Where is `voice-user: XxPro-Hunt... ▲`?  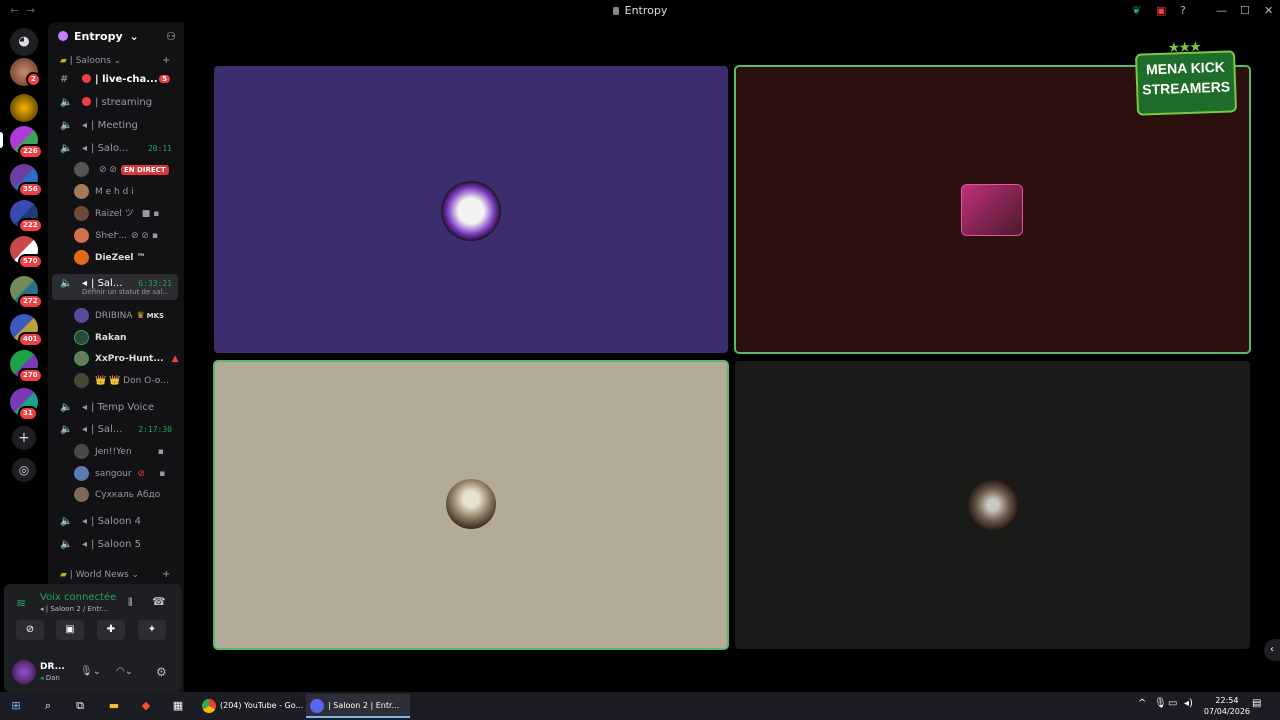
voice-user: XxPro-Hunt... ▲ is located at coordinates (126, 360).